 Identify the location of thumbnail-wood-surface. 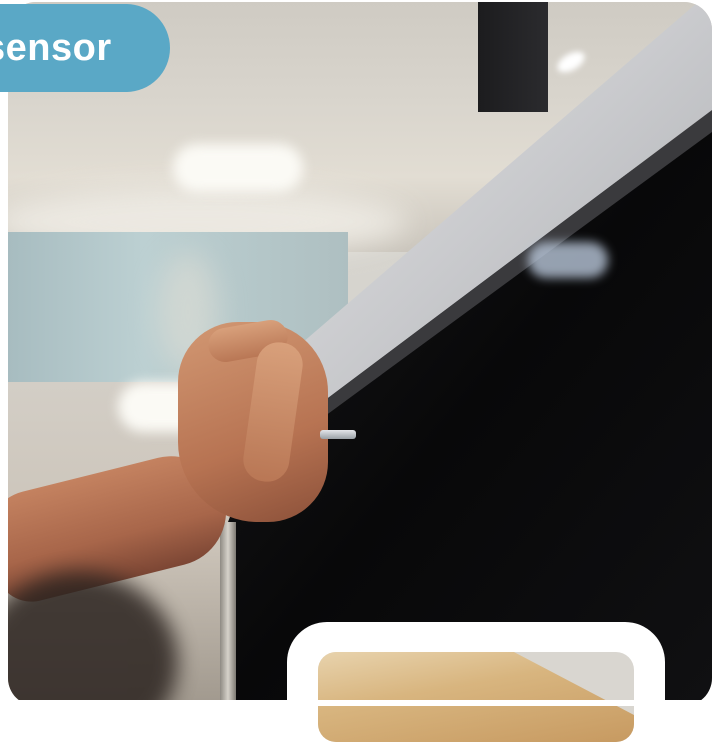
(476, 697).